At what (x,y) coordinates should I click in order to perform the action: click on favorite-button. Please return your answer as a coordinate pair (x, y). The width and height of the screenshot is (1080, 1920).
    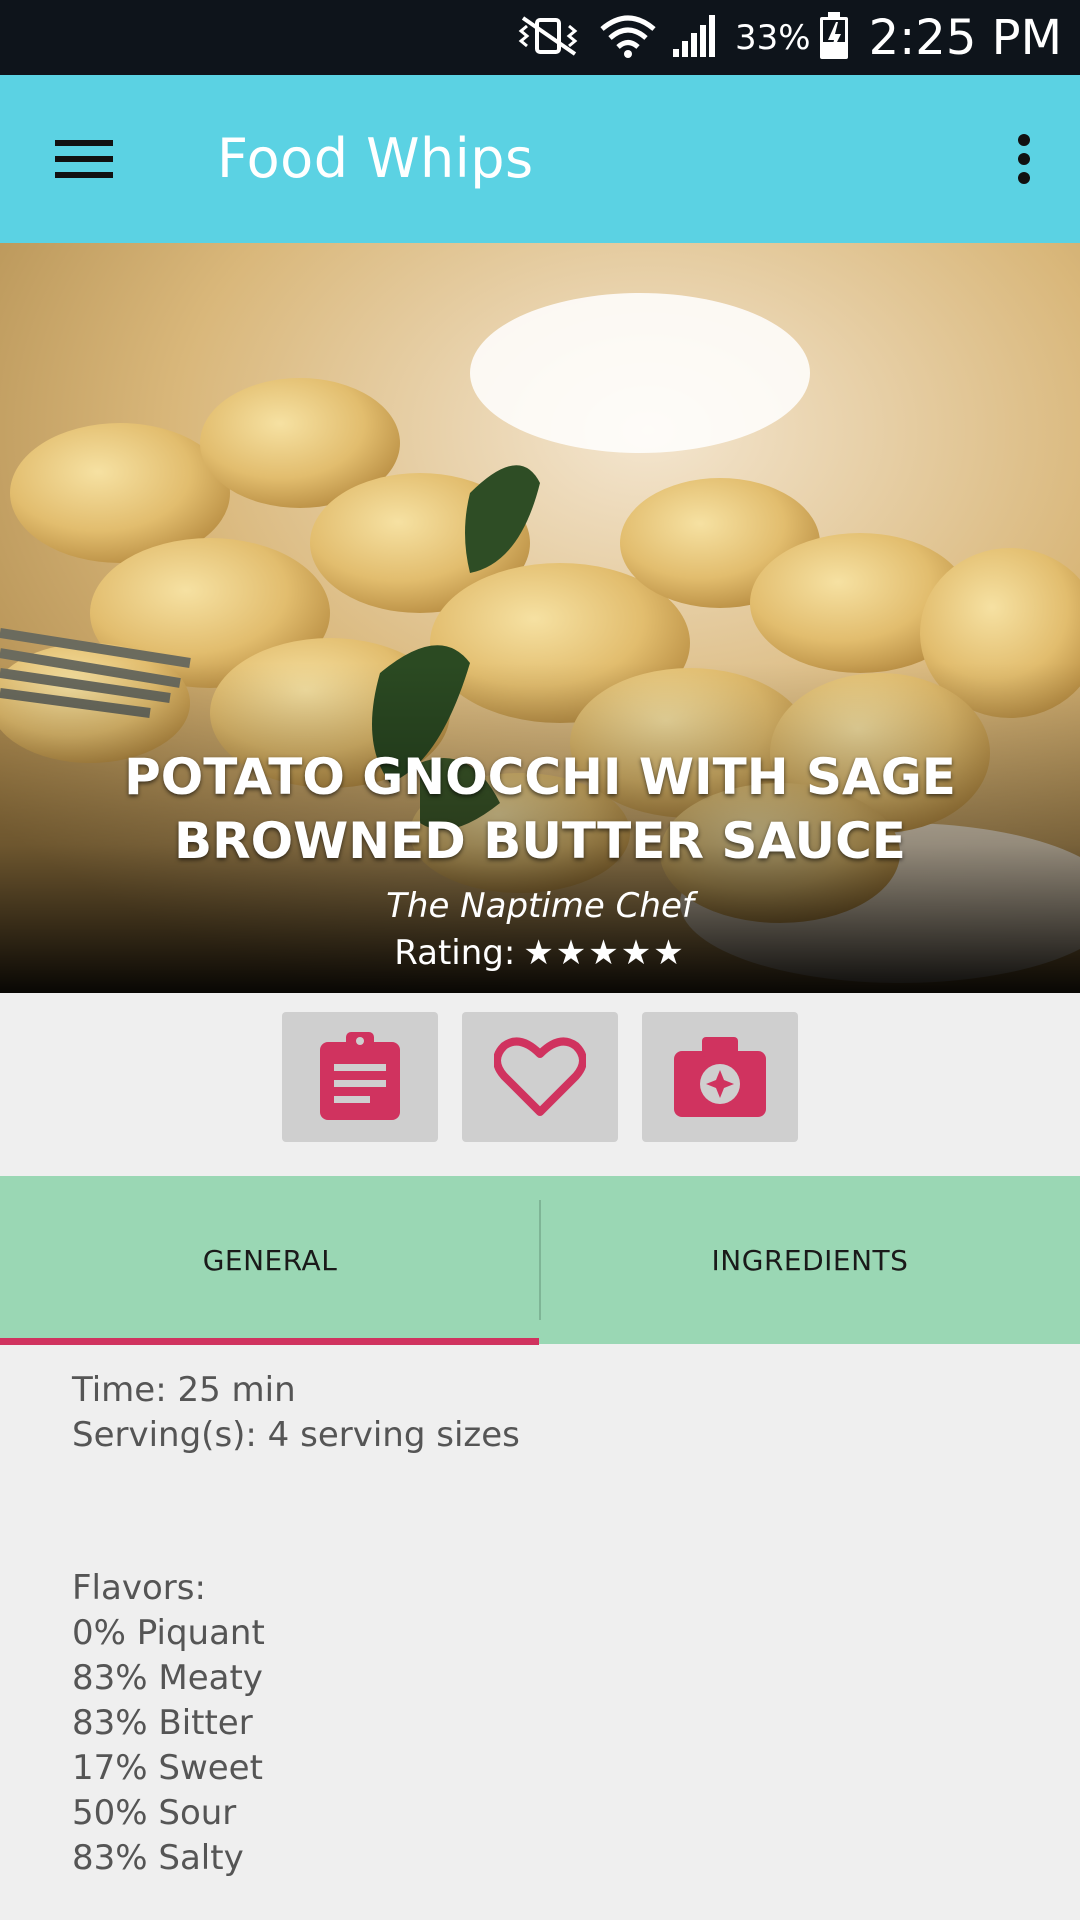
    Looking at the image, I should click on (540, 1077).